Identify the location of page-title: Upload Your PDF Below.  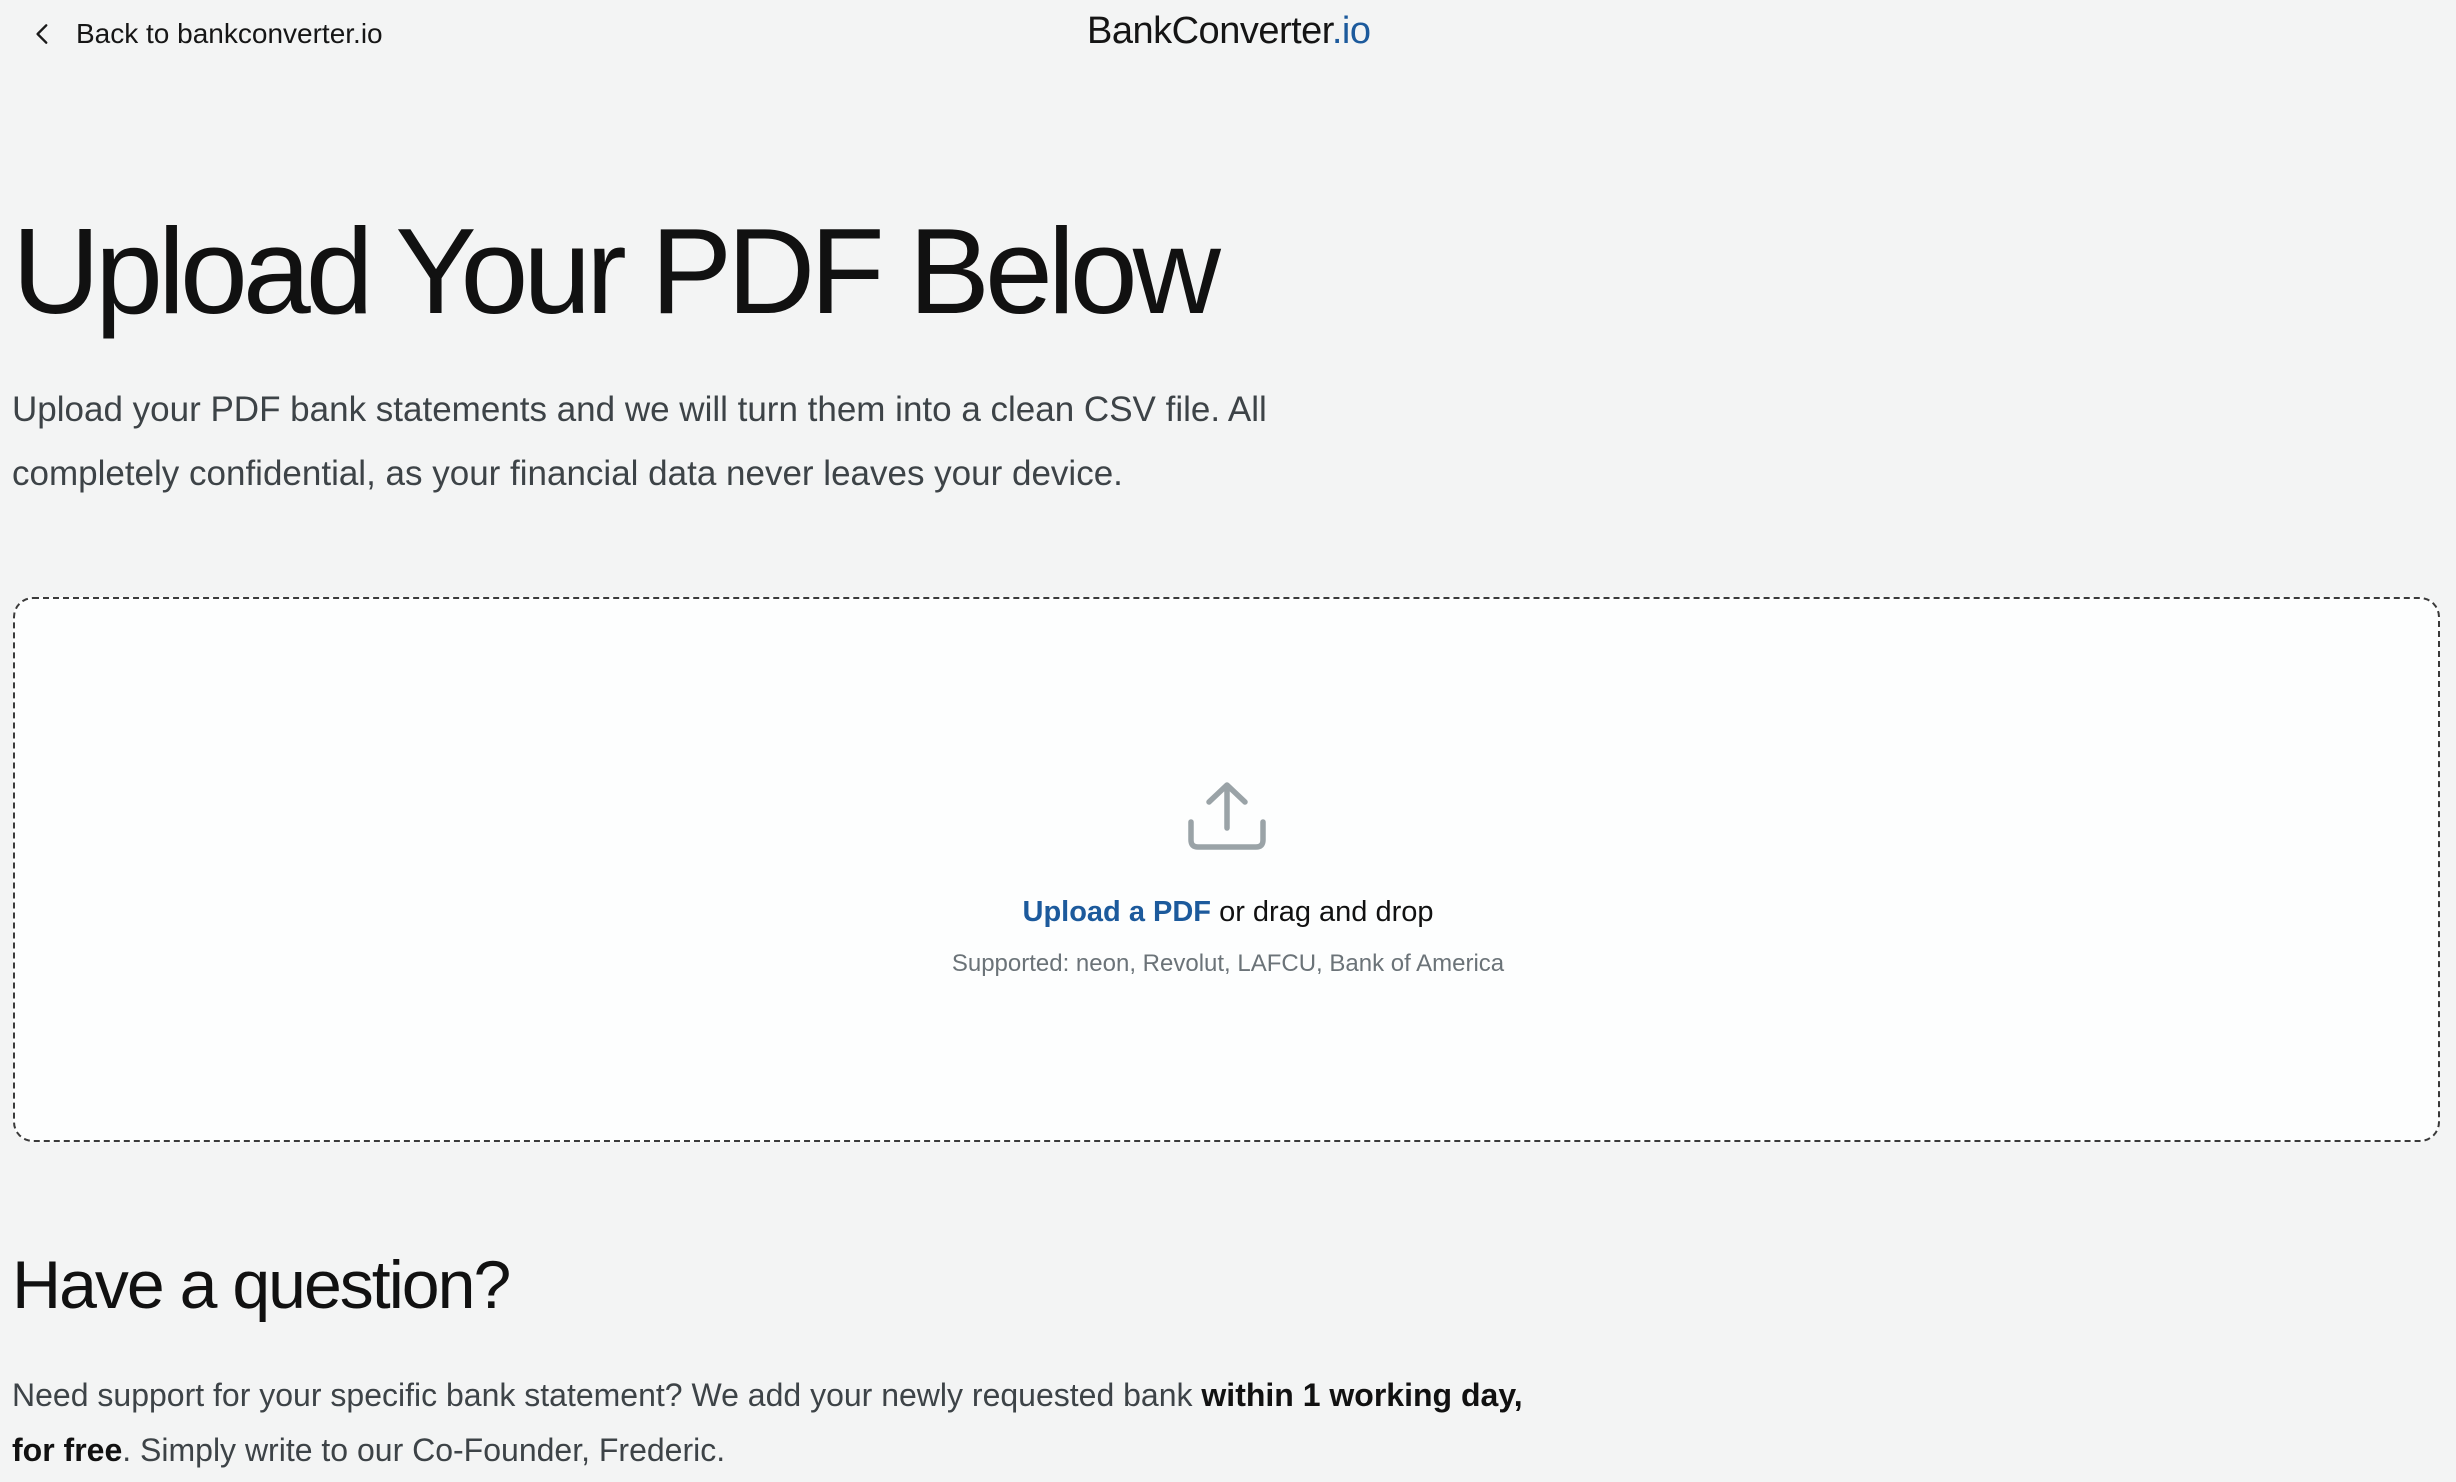
(616, 271).